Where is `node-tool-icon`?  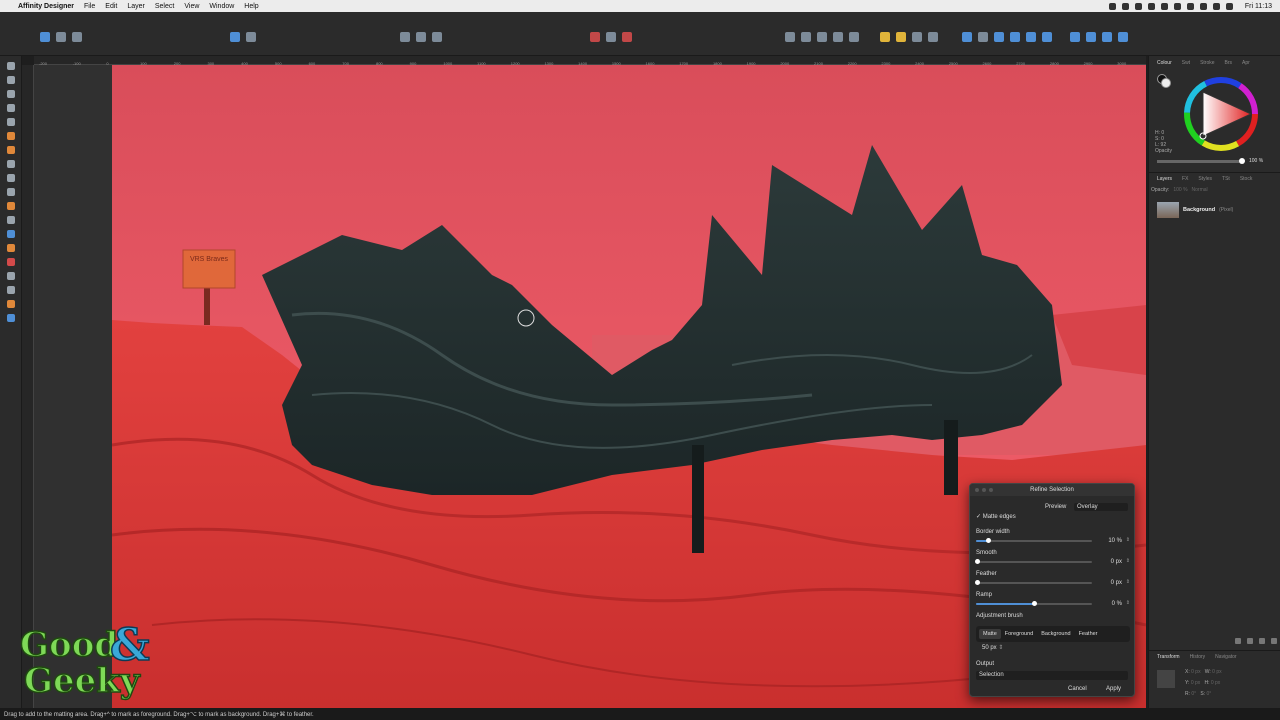 node-tool-icon is located at coordinates (11, 80).